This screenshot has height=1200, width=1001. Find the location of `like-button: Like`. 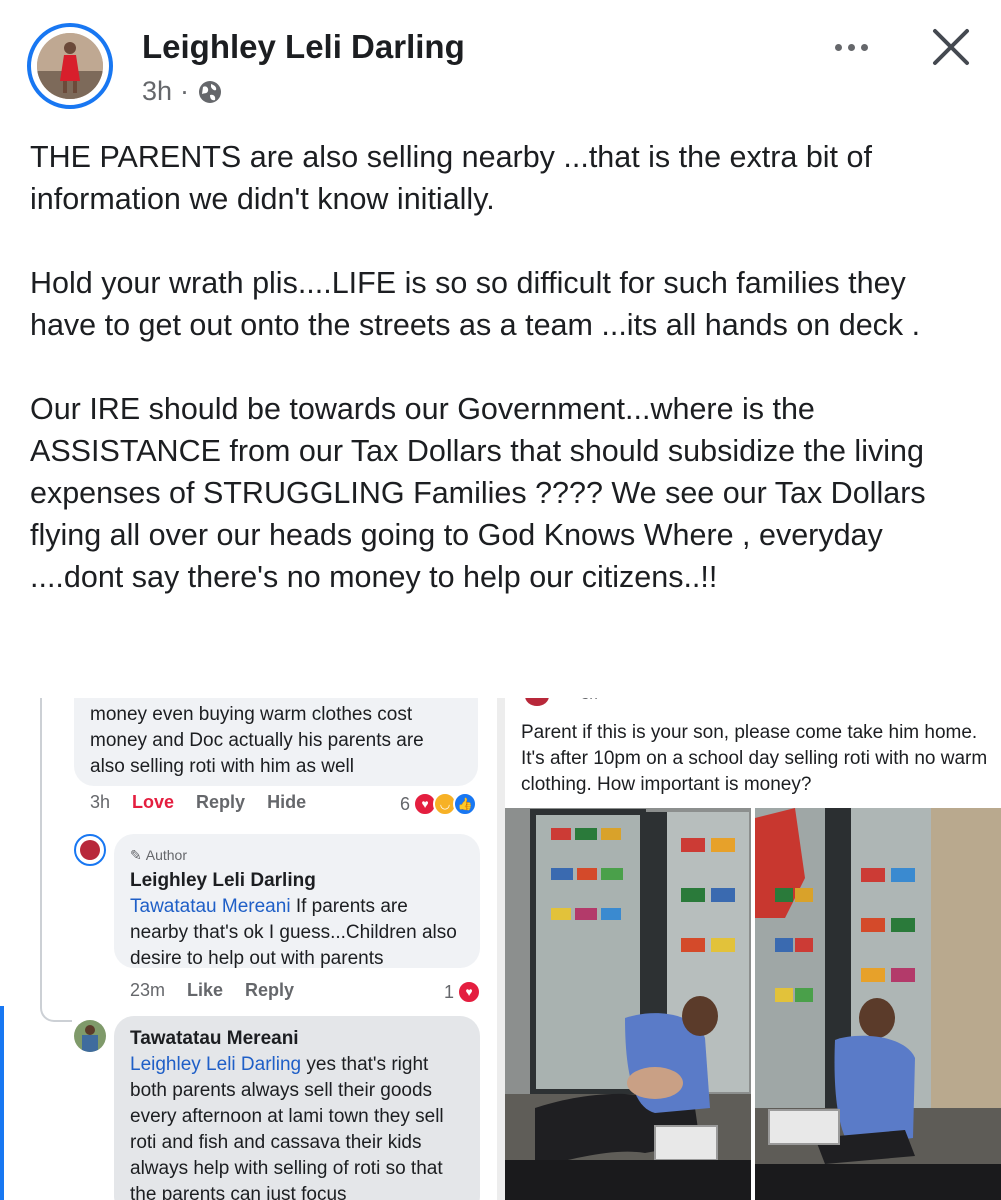

like-button: Like is located at coordinates (205, 990).